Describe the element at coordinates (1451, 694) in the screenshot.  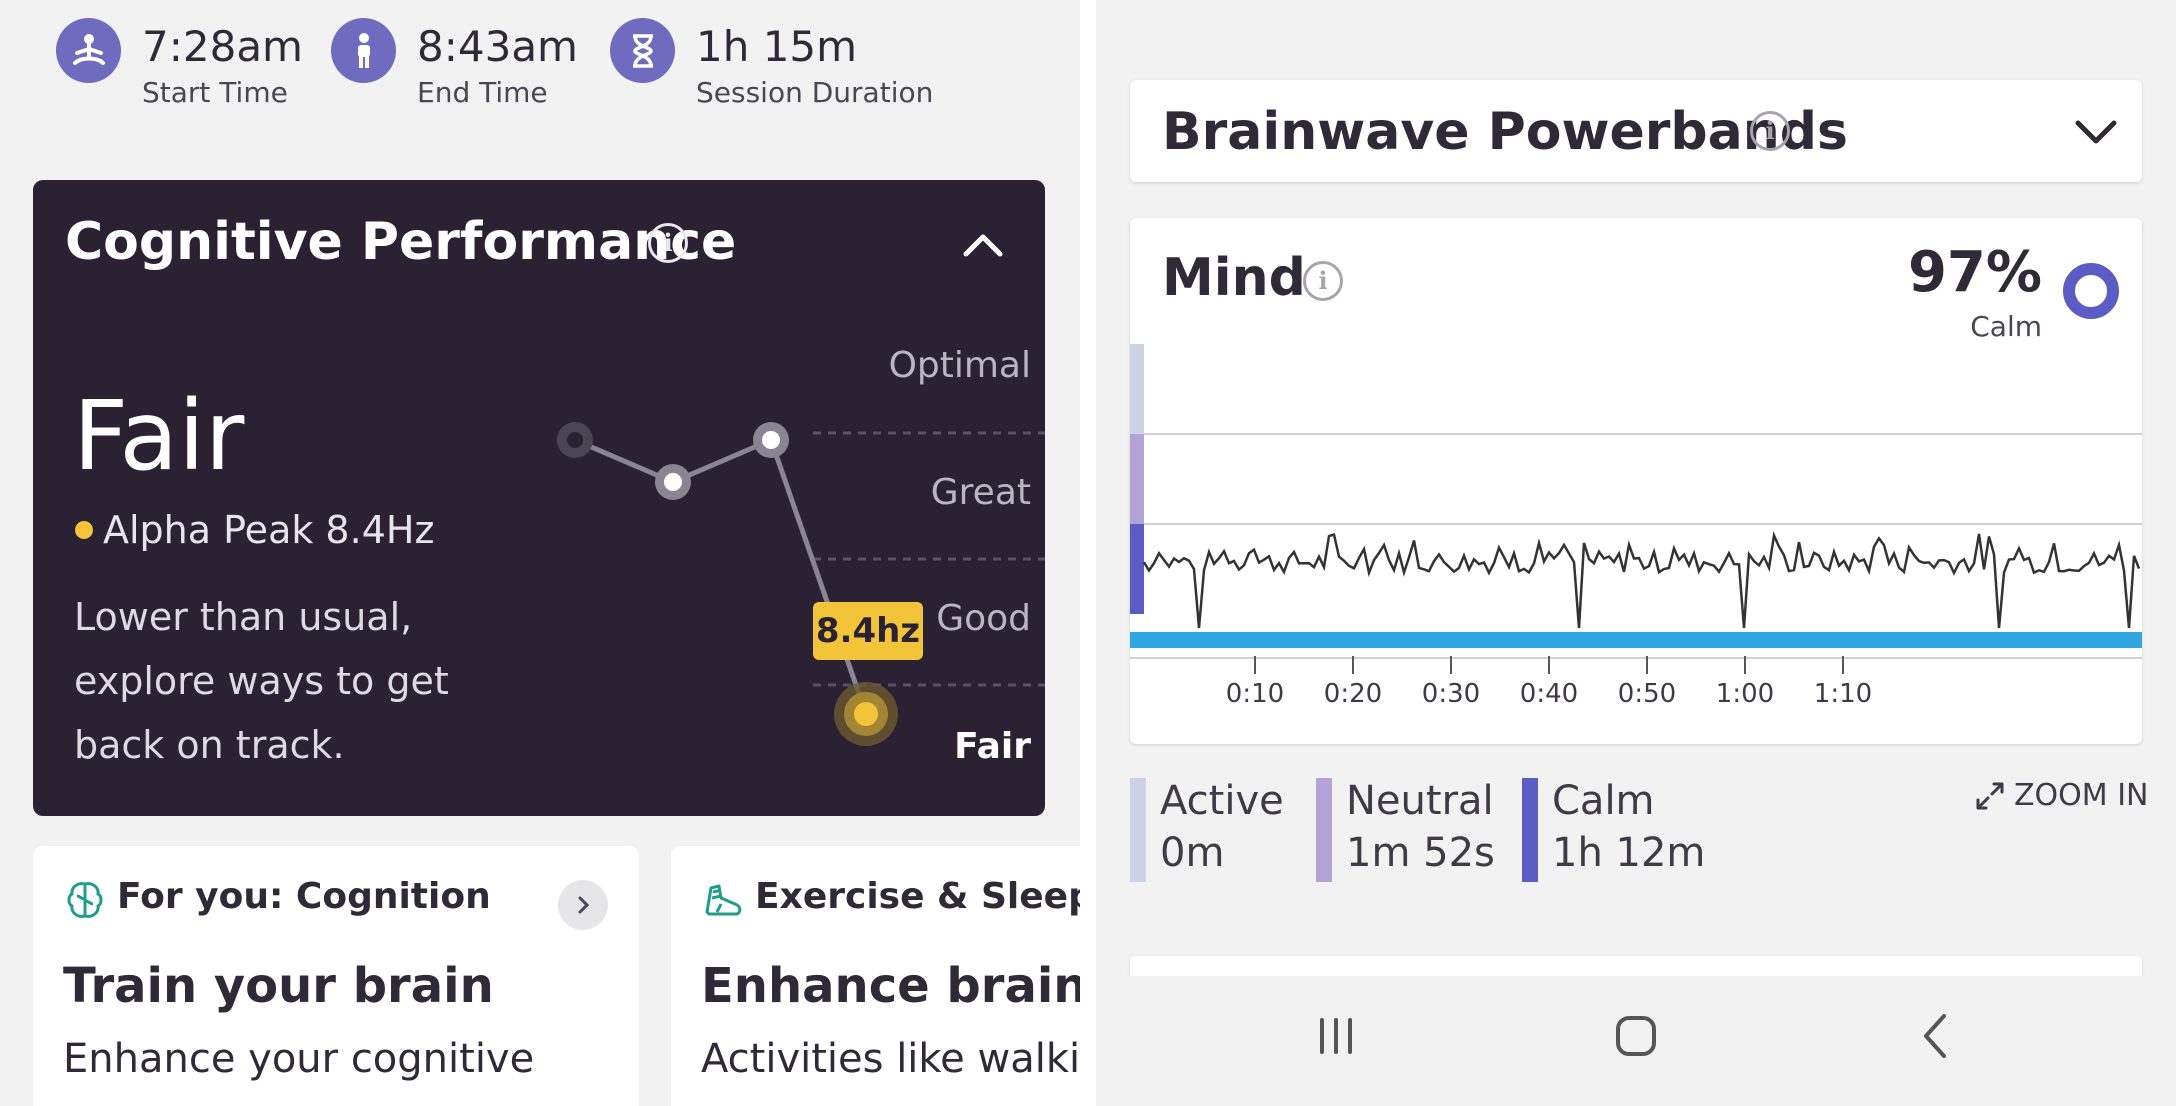
I see `x-tick-label: 0:30` at that location.